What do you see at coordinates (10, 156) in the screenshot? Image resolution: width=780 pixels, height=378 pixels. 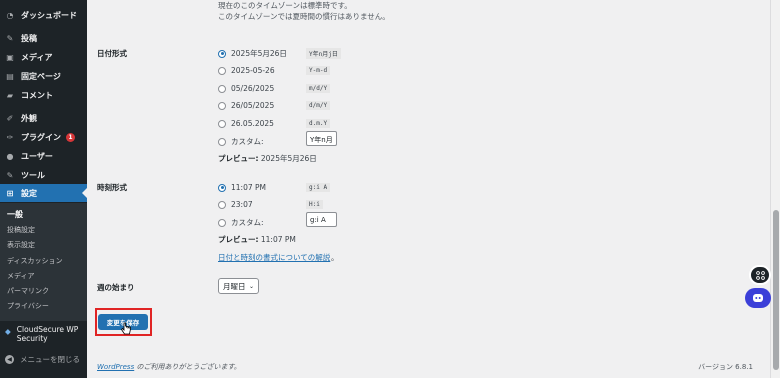 I see `user-icon: ●` at bounding box center [10, 156].